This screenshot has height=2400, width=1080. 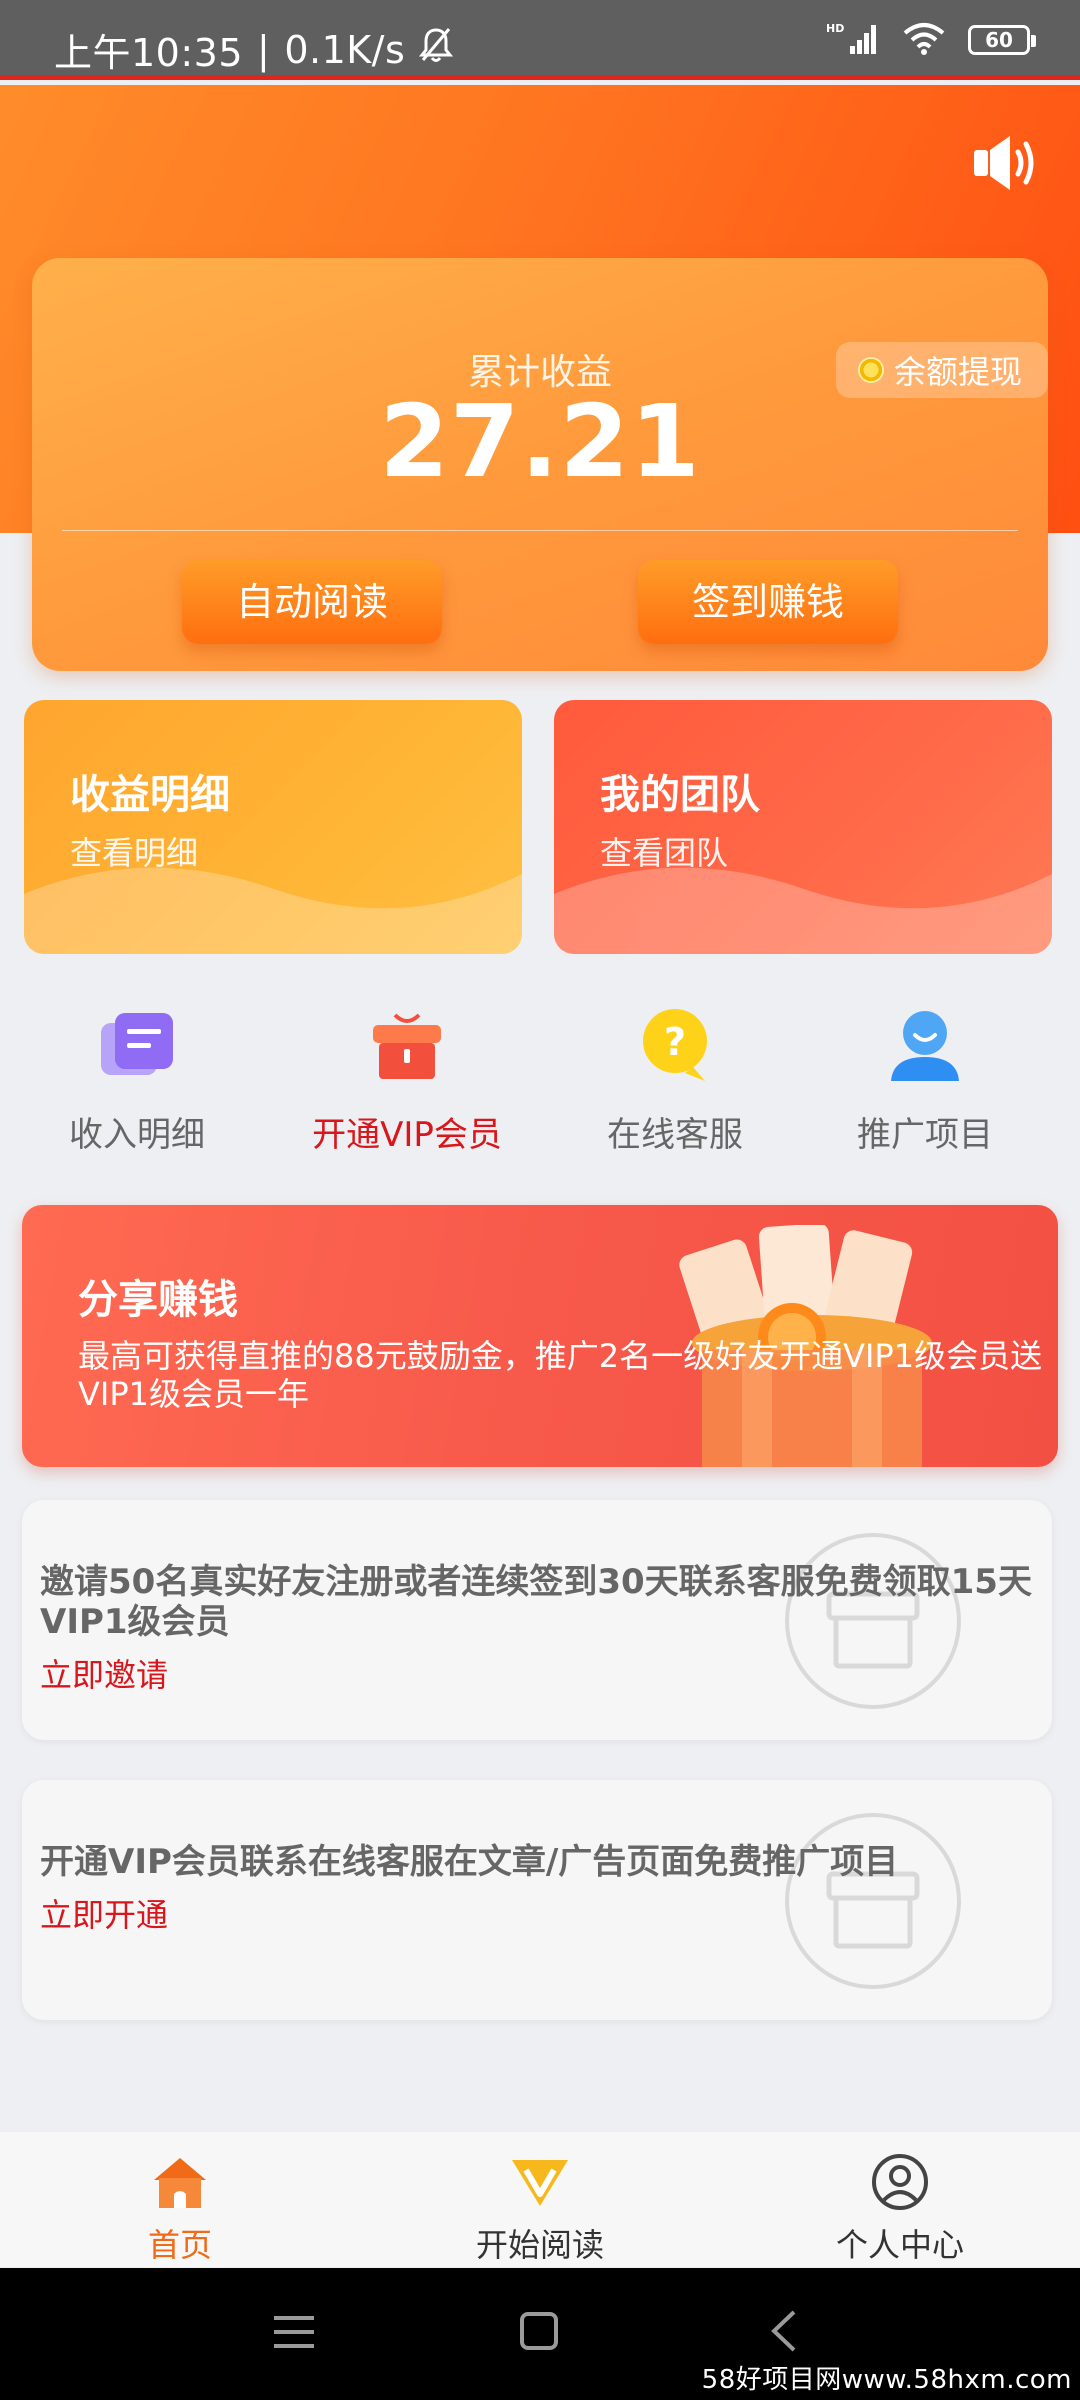 I want to click on speaker-icon, so click(x=1005, y=163).